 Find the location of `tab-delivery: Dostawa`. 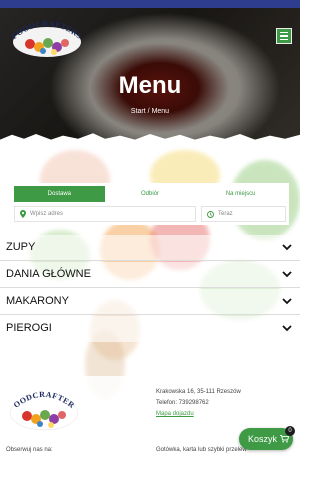

tab-delivery: Dostawa is located at coordinates (59, 194).